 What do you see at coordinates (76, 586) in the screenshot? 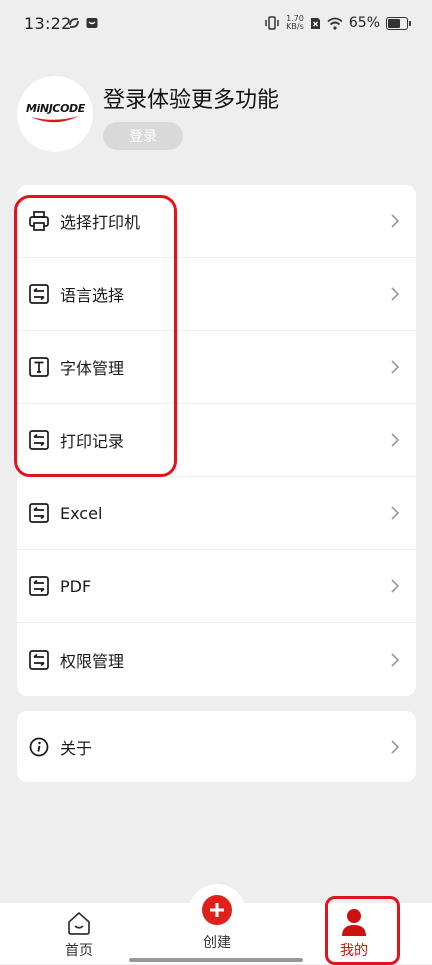
I see `menu-item-label: PDF` at bounding box center [76, 586].